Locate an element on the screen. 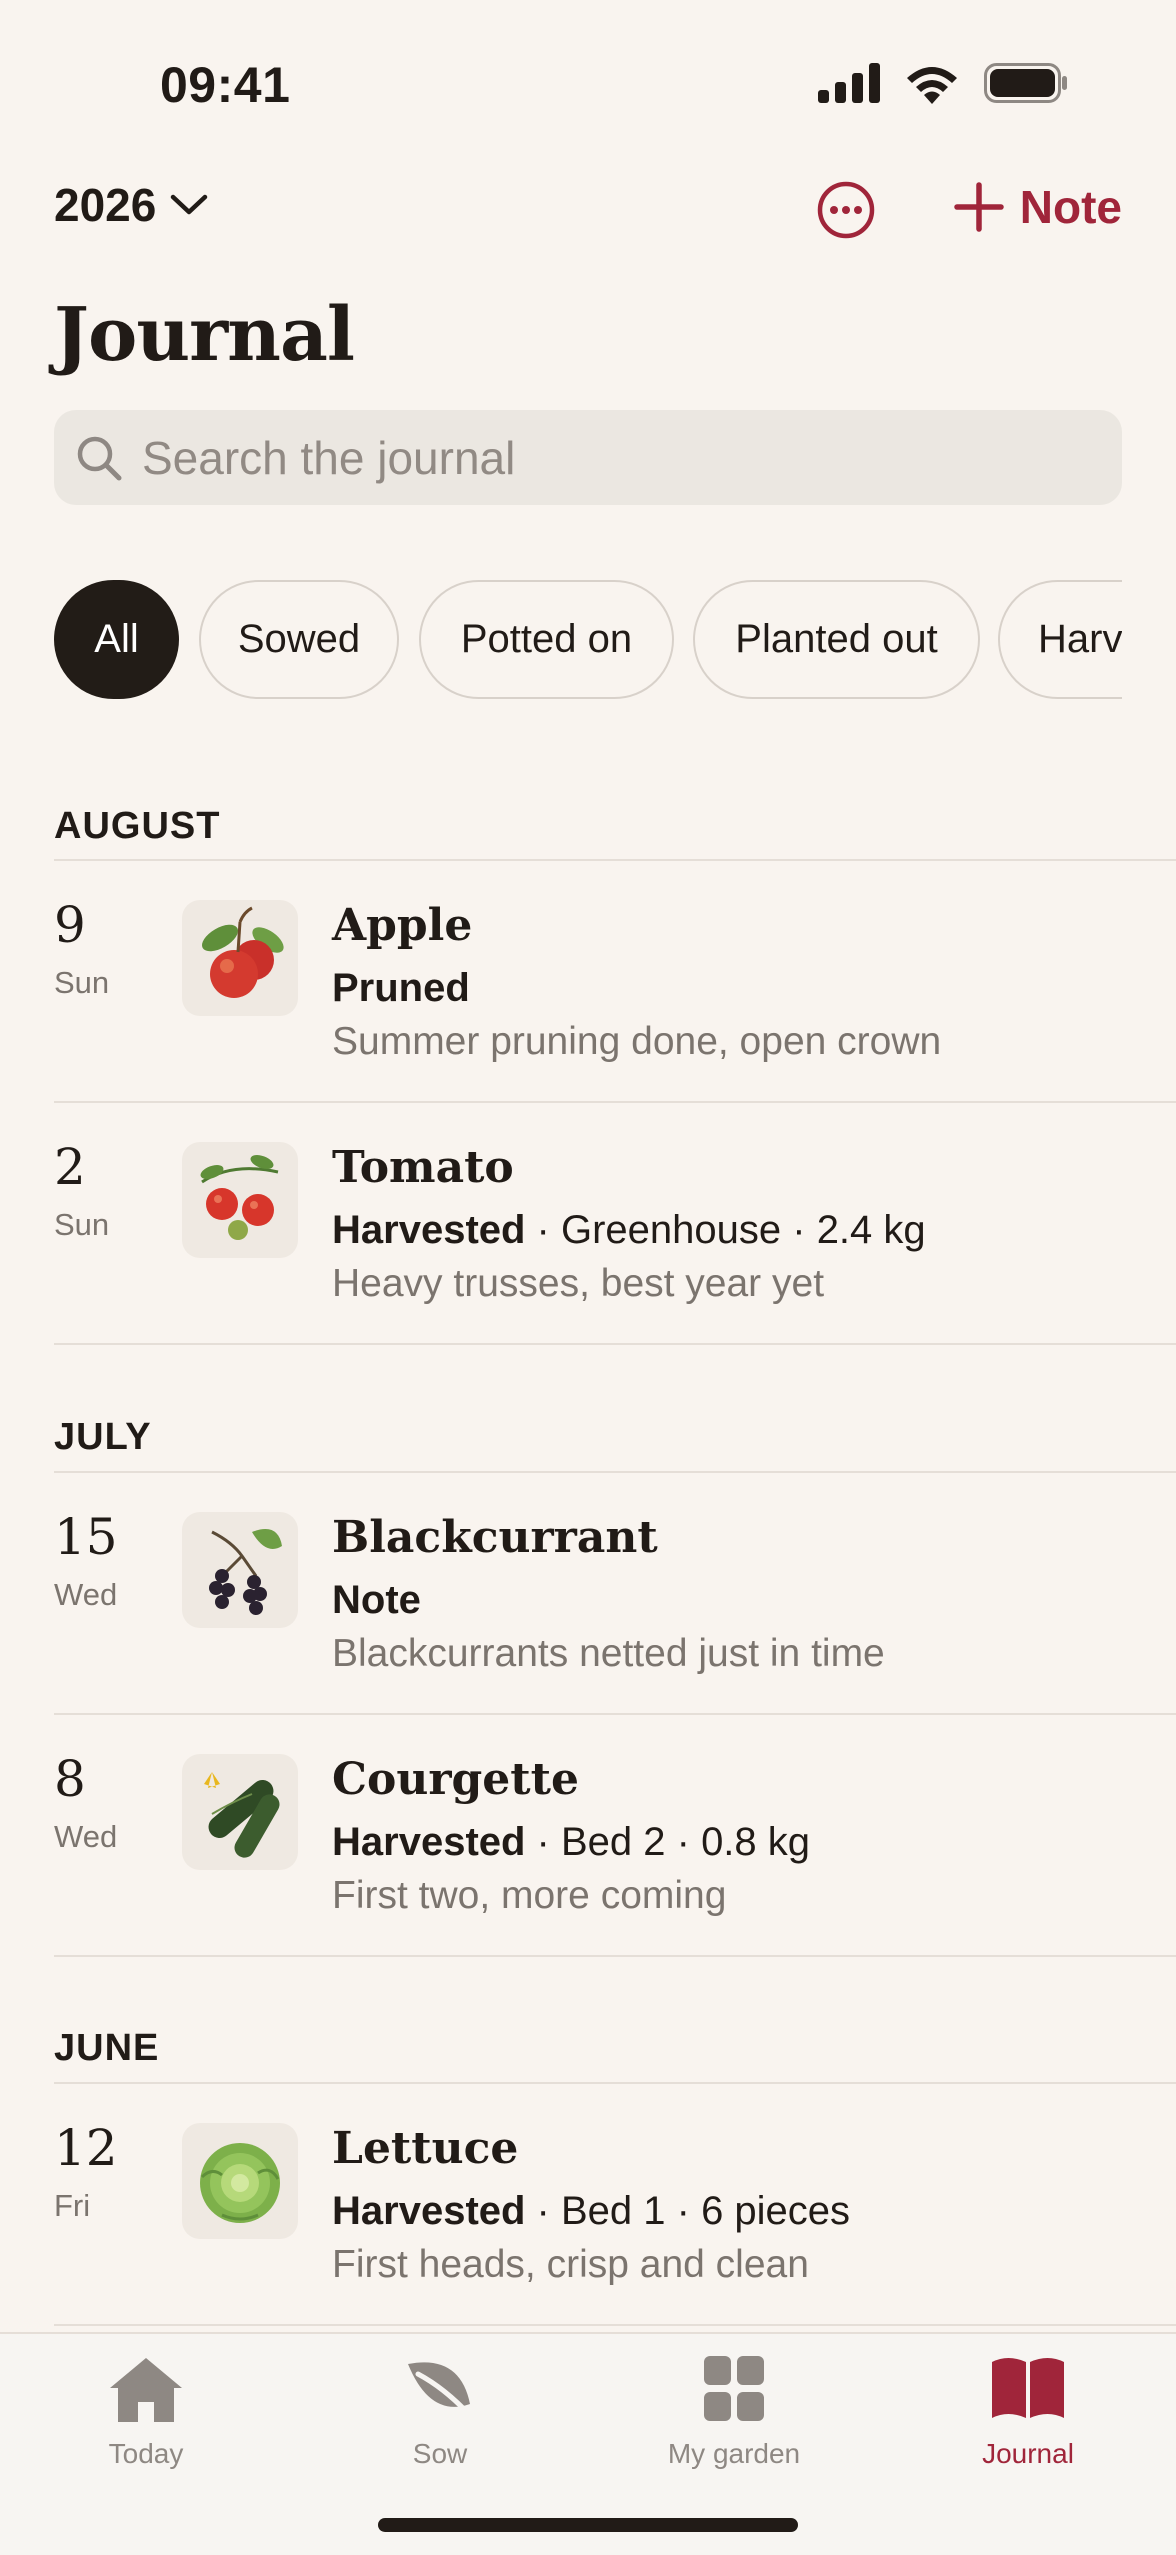  entry-meta: Harvested · Greenhouse · 2.4 kg is located at coordinates (629, 1230).